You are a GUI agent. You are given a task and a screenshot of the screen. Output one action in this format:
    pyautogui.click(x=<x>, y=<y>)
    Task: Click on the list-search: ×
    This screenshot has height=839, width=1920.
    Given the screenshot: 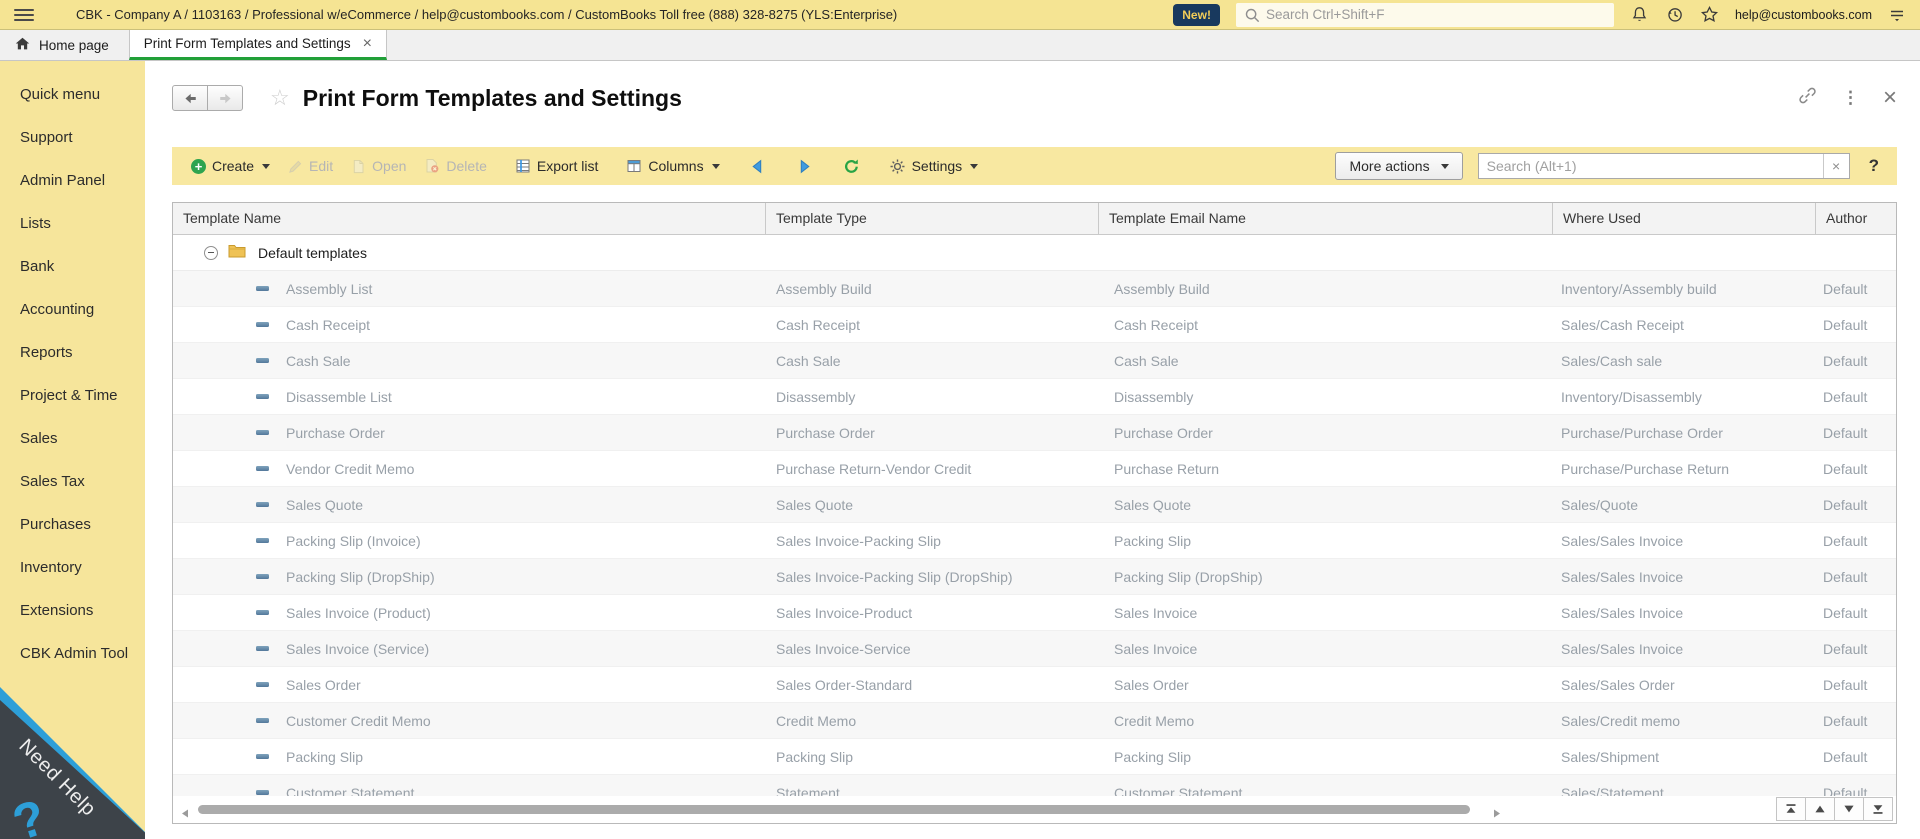 What is the action you would take?
    pyautogui.click(x=1663, y=166)
    